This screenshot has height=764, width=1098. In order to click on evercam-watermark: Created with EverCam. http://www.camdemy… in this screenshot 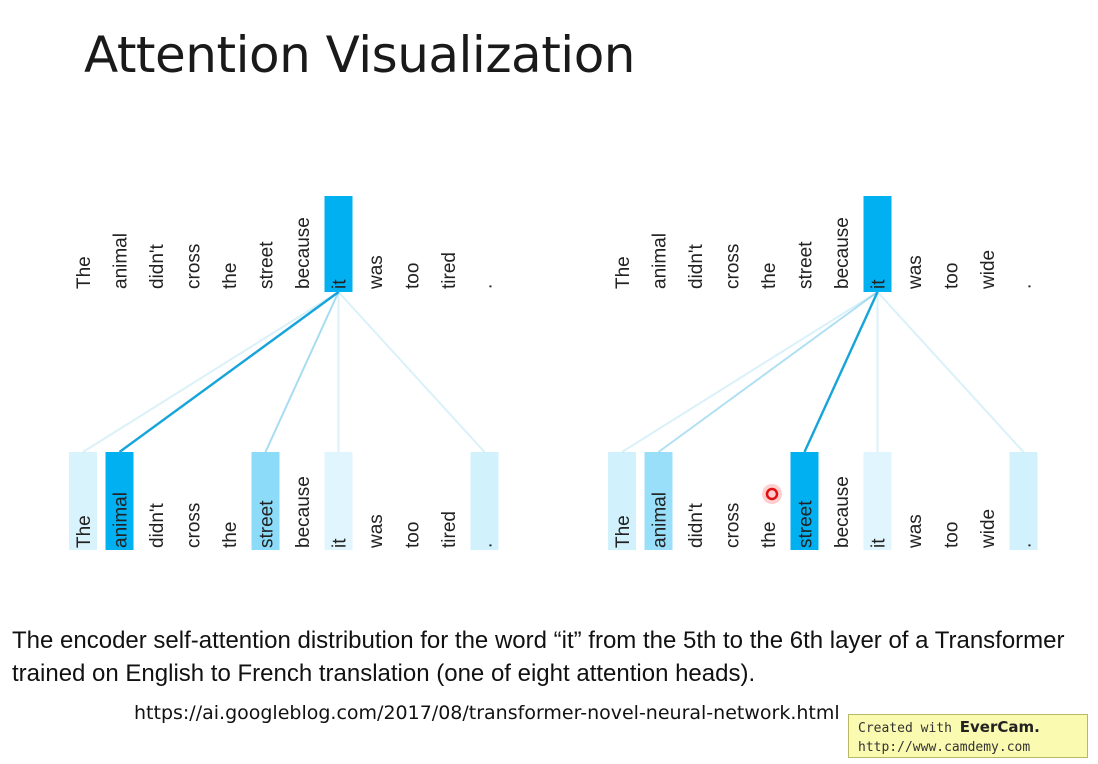, I will do `click(968, 736)`.